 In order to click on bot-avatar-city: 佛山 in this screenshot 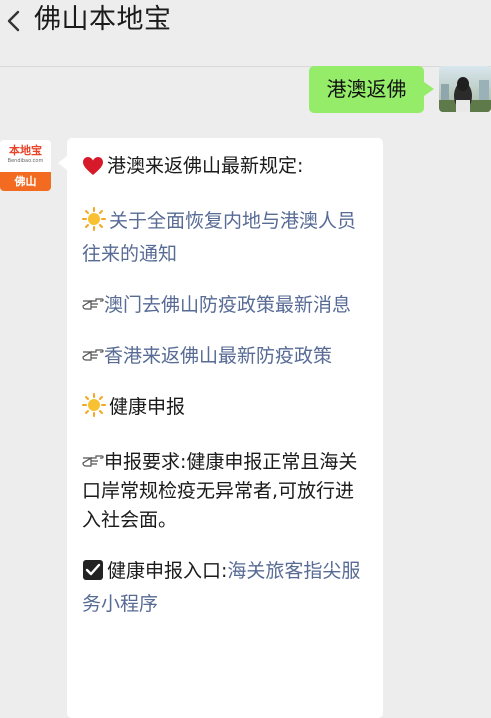, I will do `click(25, 181)`.